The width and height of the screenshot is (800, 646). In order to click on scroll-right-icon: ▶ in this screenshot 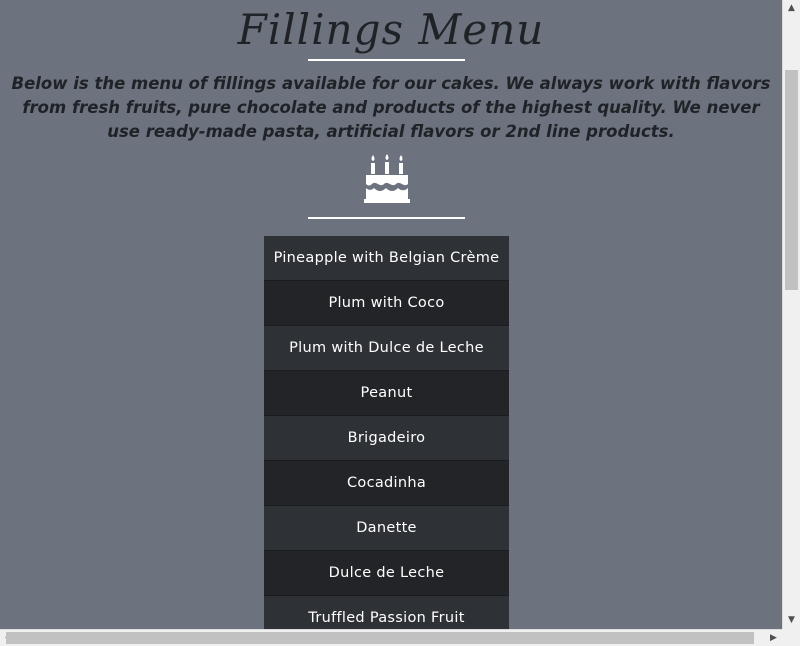, I will do `click(773, 638)`.